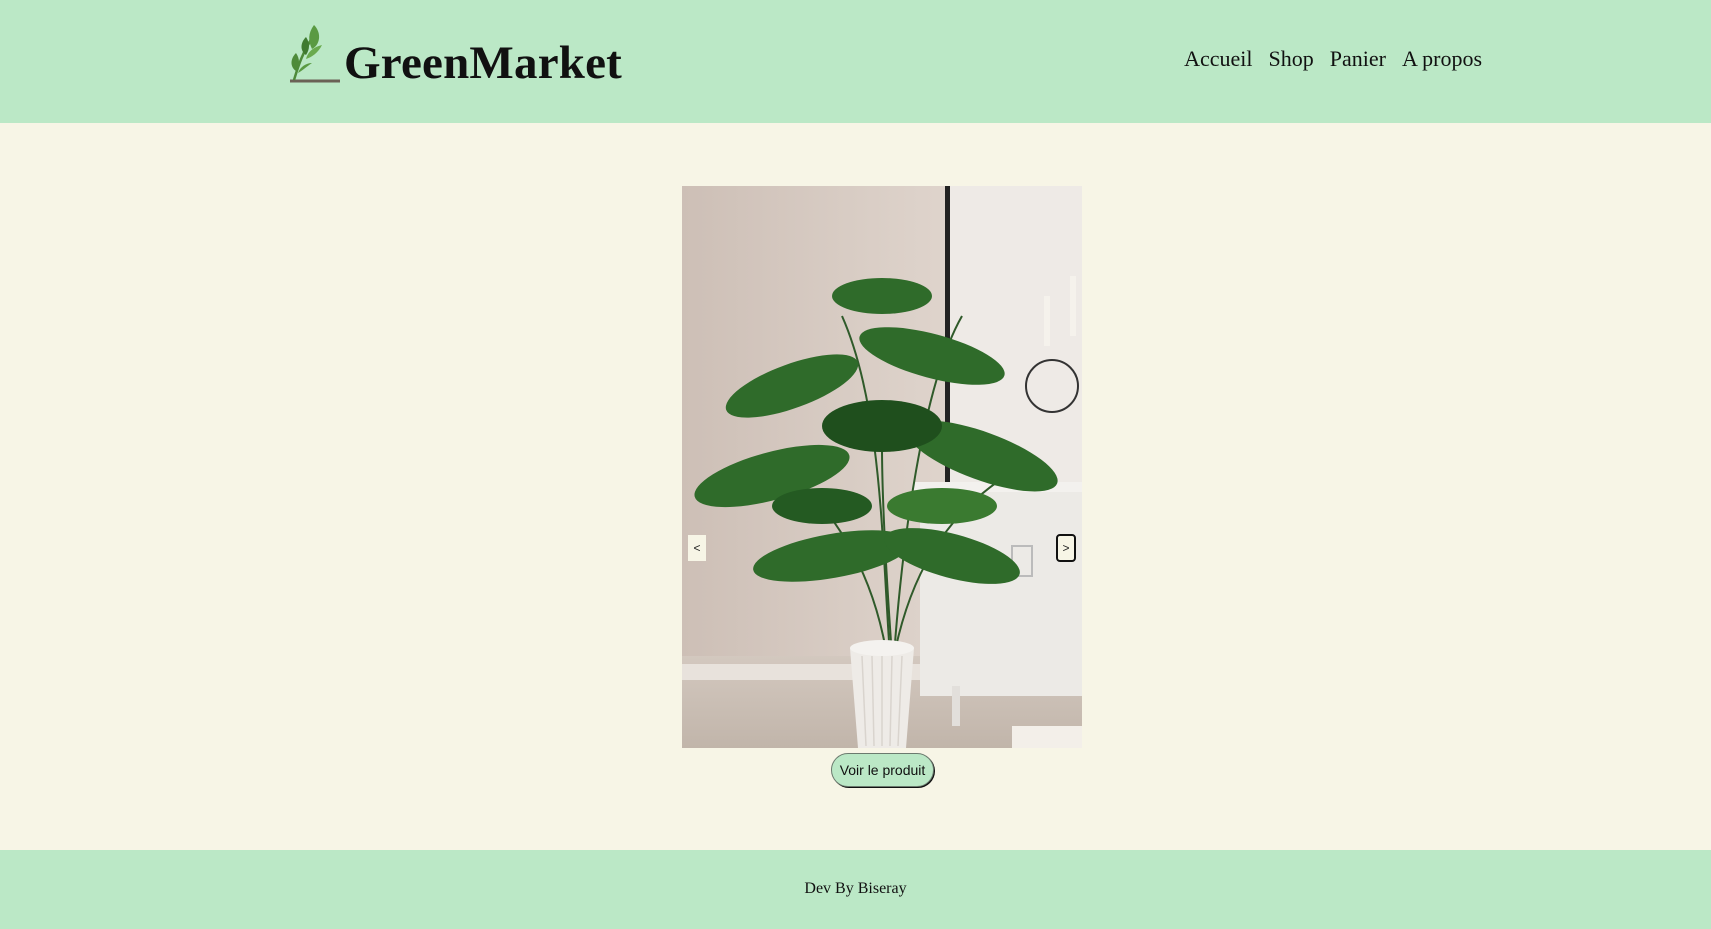 This screenshot has width=1711, height=929. I want to click on brand-name: GreenMarket, so click(483, 63).